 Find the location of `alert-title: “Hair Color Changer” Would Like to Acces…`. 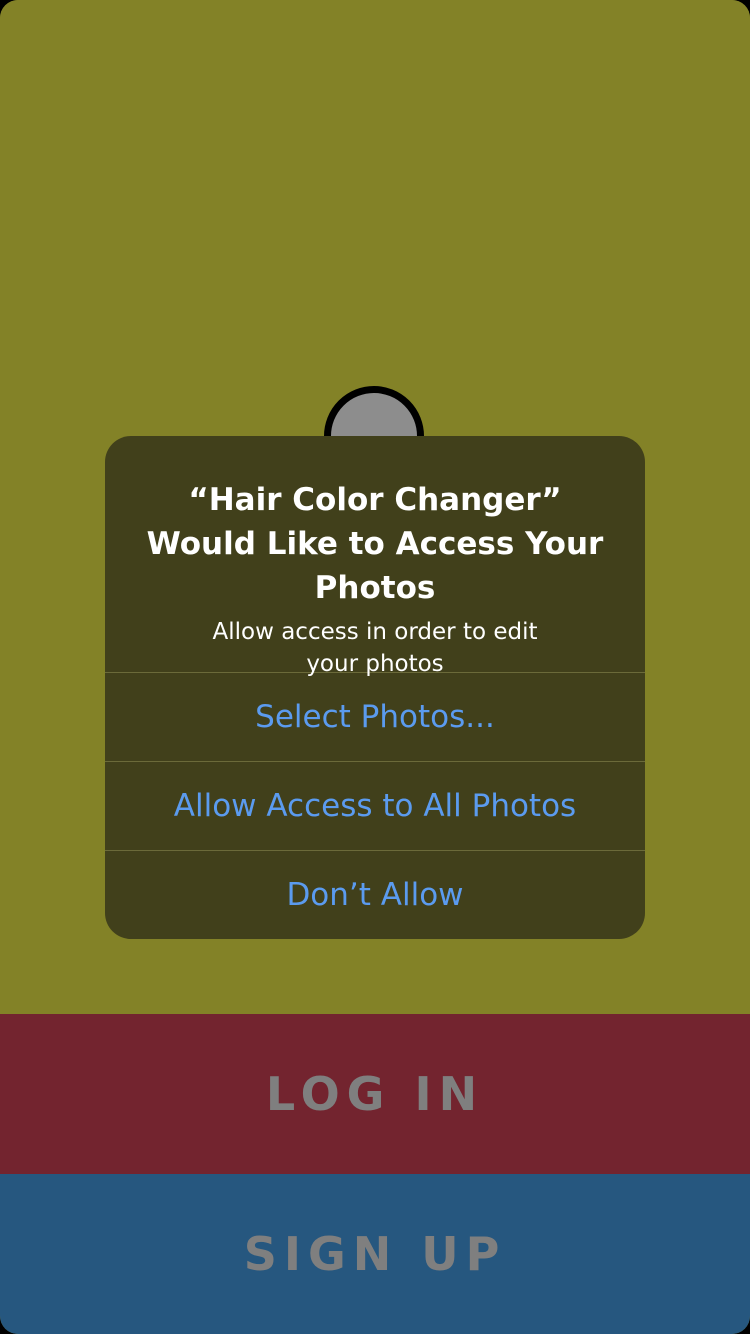

alert-title: “Hair Color Changer” Would Like to Acces… is located at coordinates (375, 544).